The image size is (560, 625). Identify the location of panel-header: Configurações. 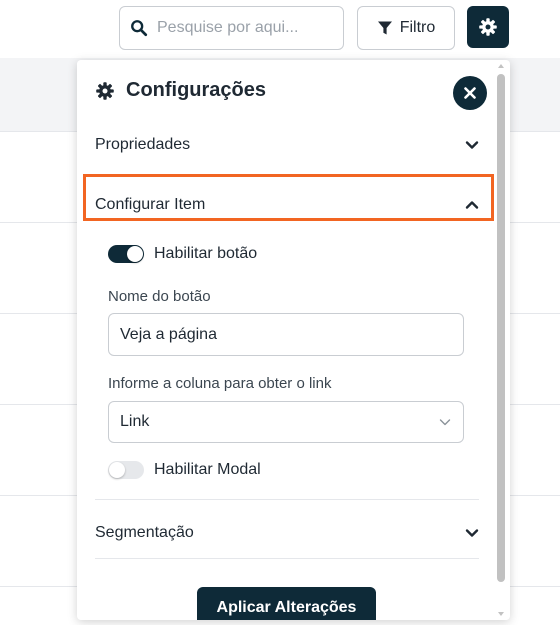
(180, 90).